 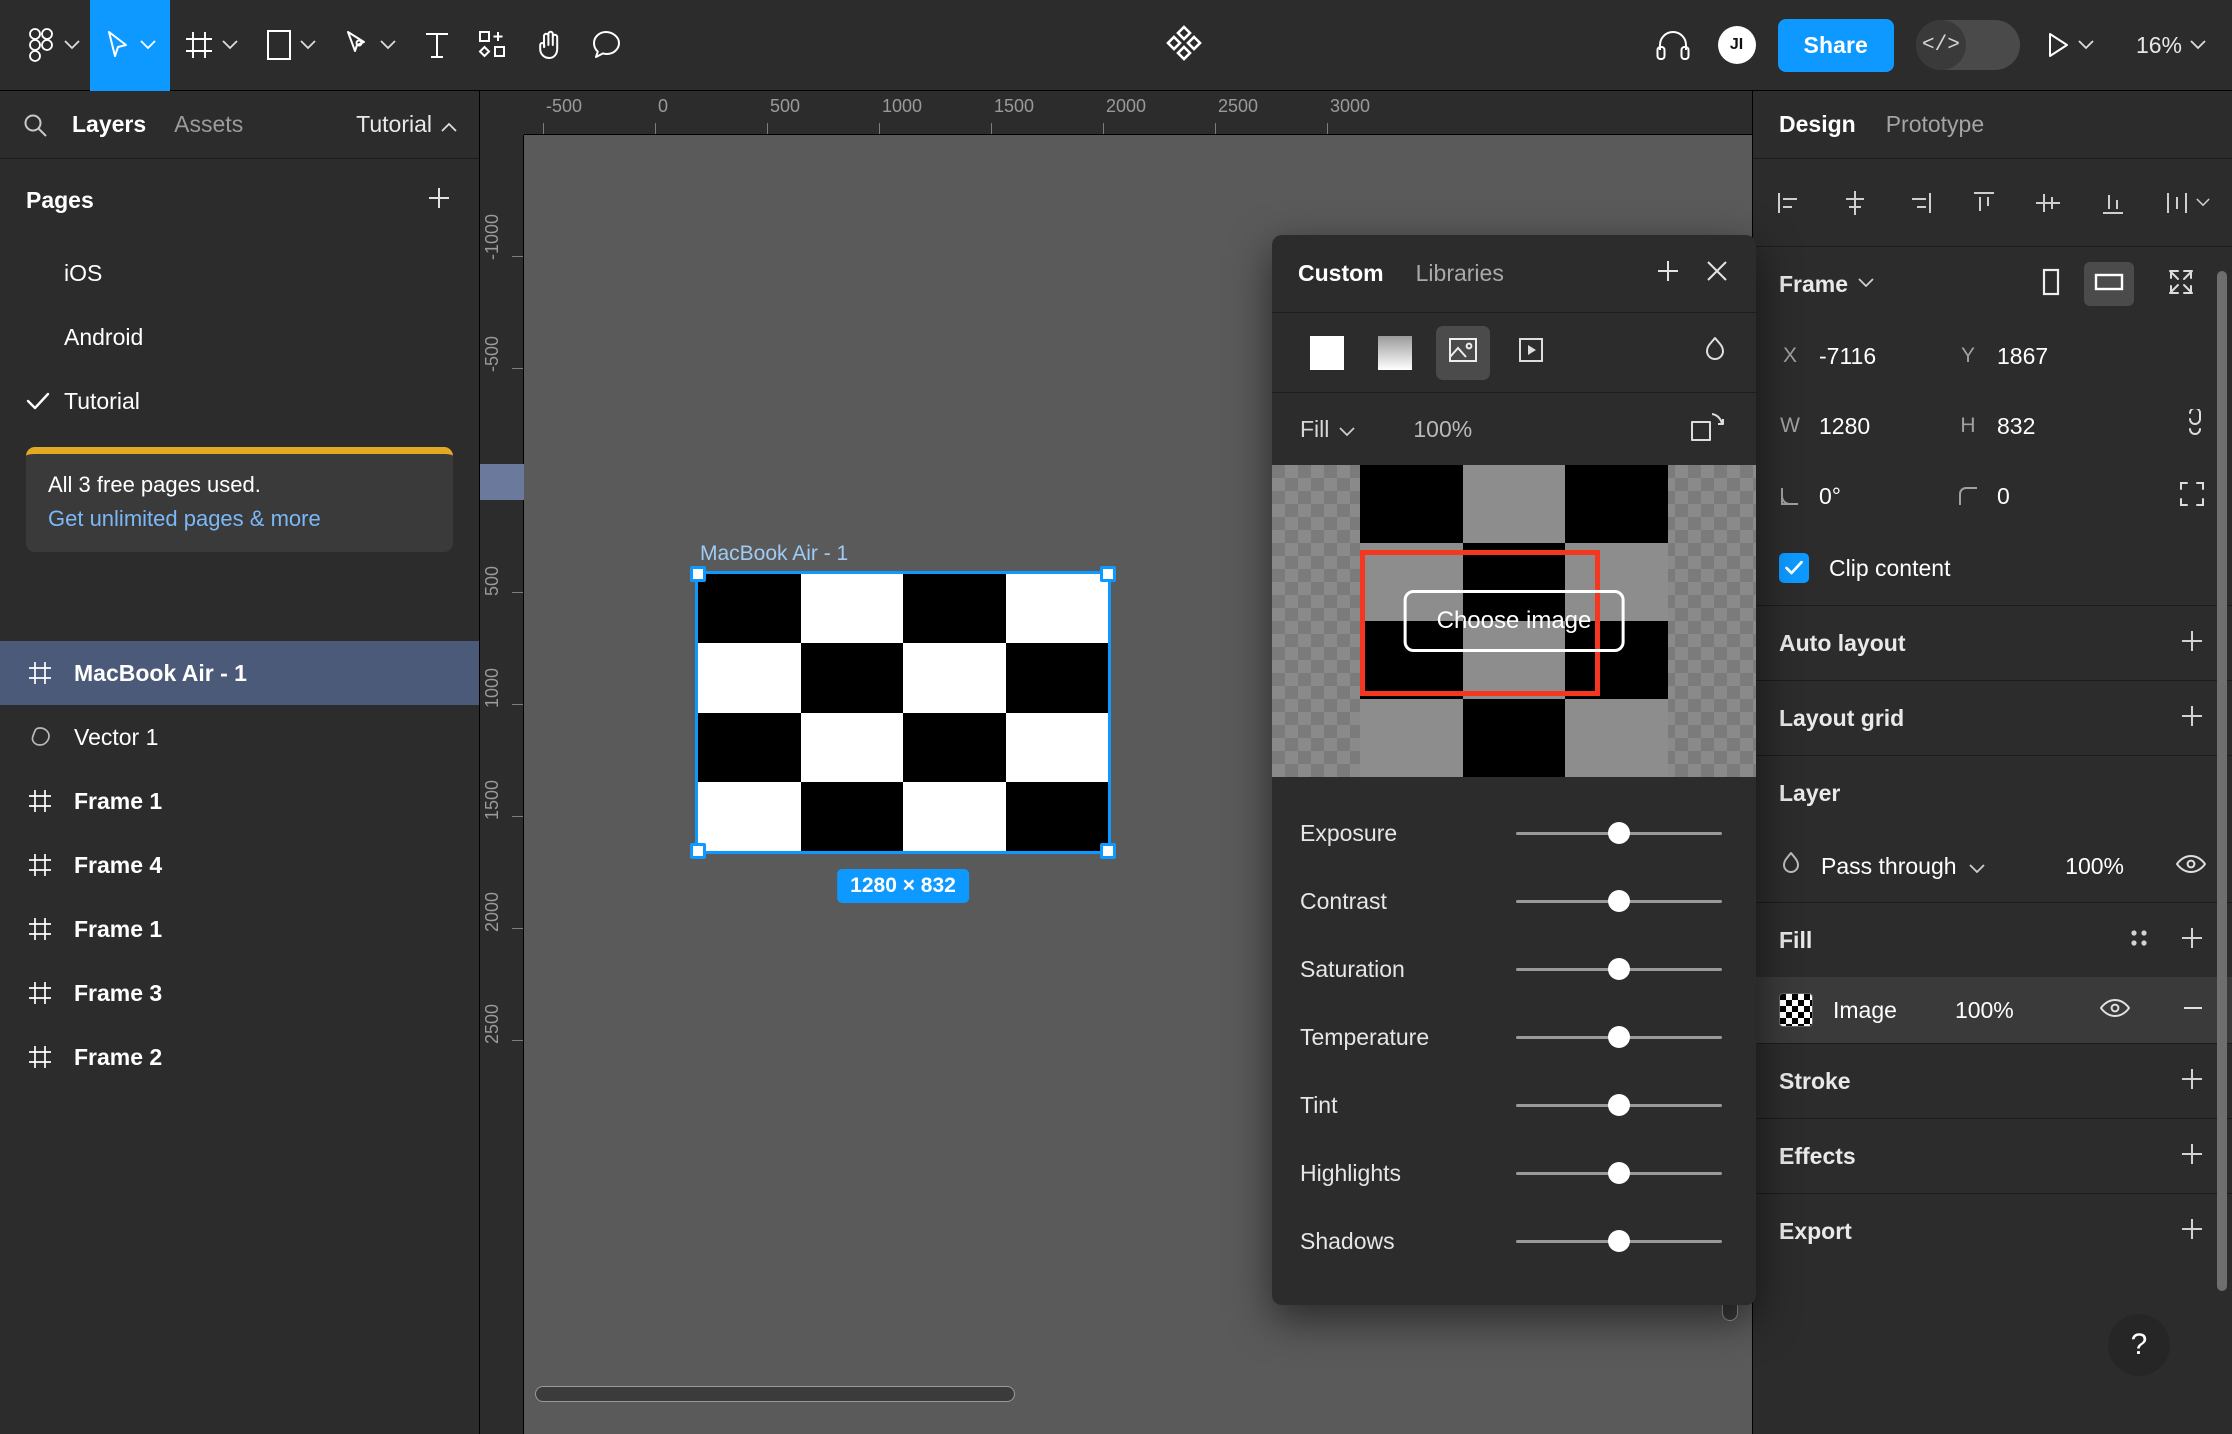 What do you see at coordinates (493, 45) in the screenshot?
I see `resources-tool-button` at bounding box center [493, 45].